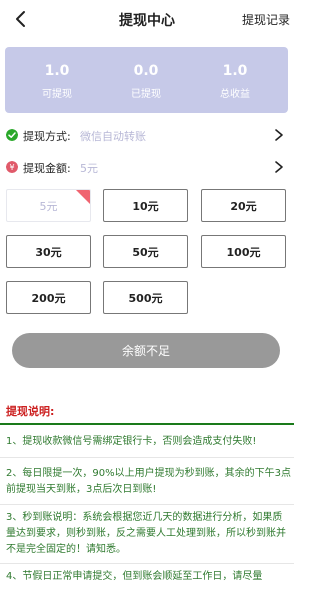 Image resolution: width=320 pixels, height=592 pixels. What do you see at coordinates (146, 71) in the screenshot?
I see `stat-withdrawn-value: 0.0` at bounding box center [146, 71].